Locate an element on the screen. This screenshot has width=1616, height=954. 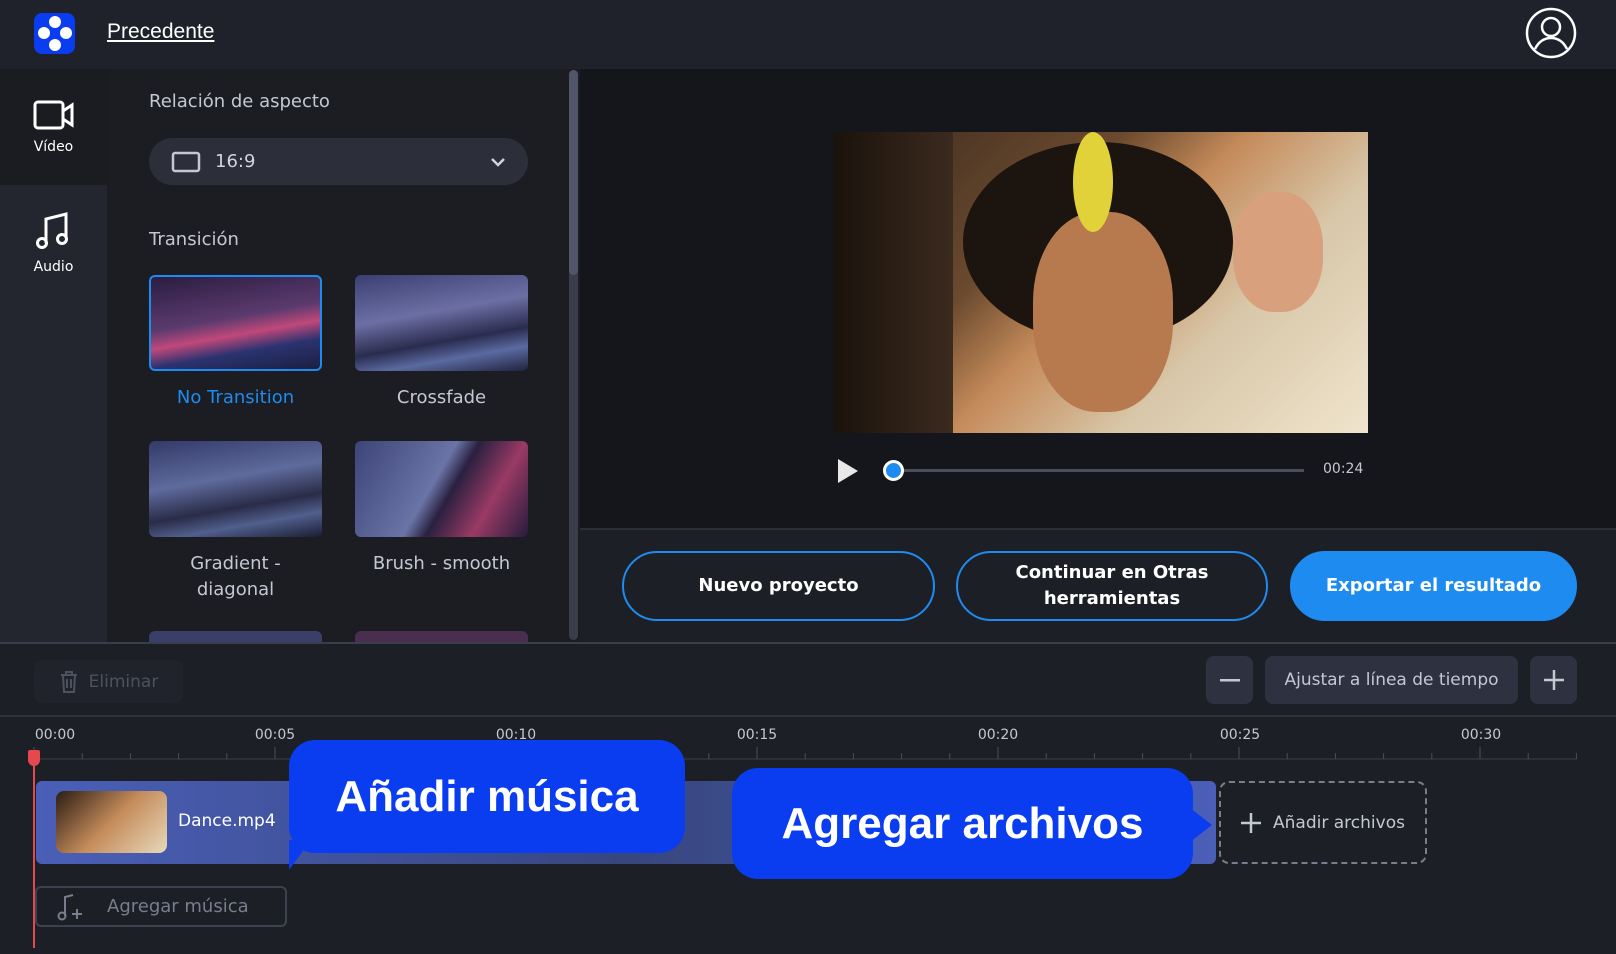
music-note-icon is located at coordinates (51, 230).